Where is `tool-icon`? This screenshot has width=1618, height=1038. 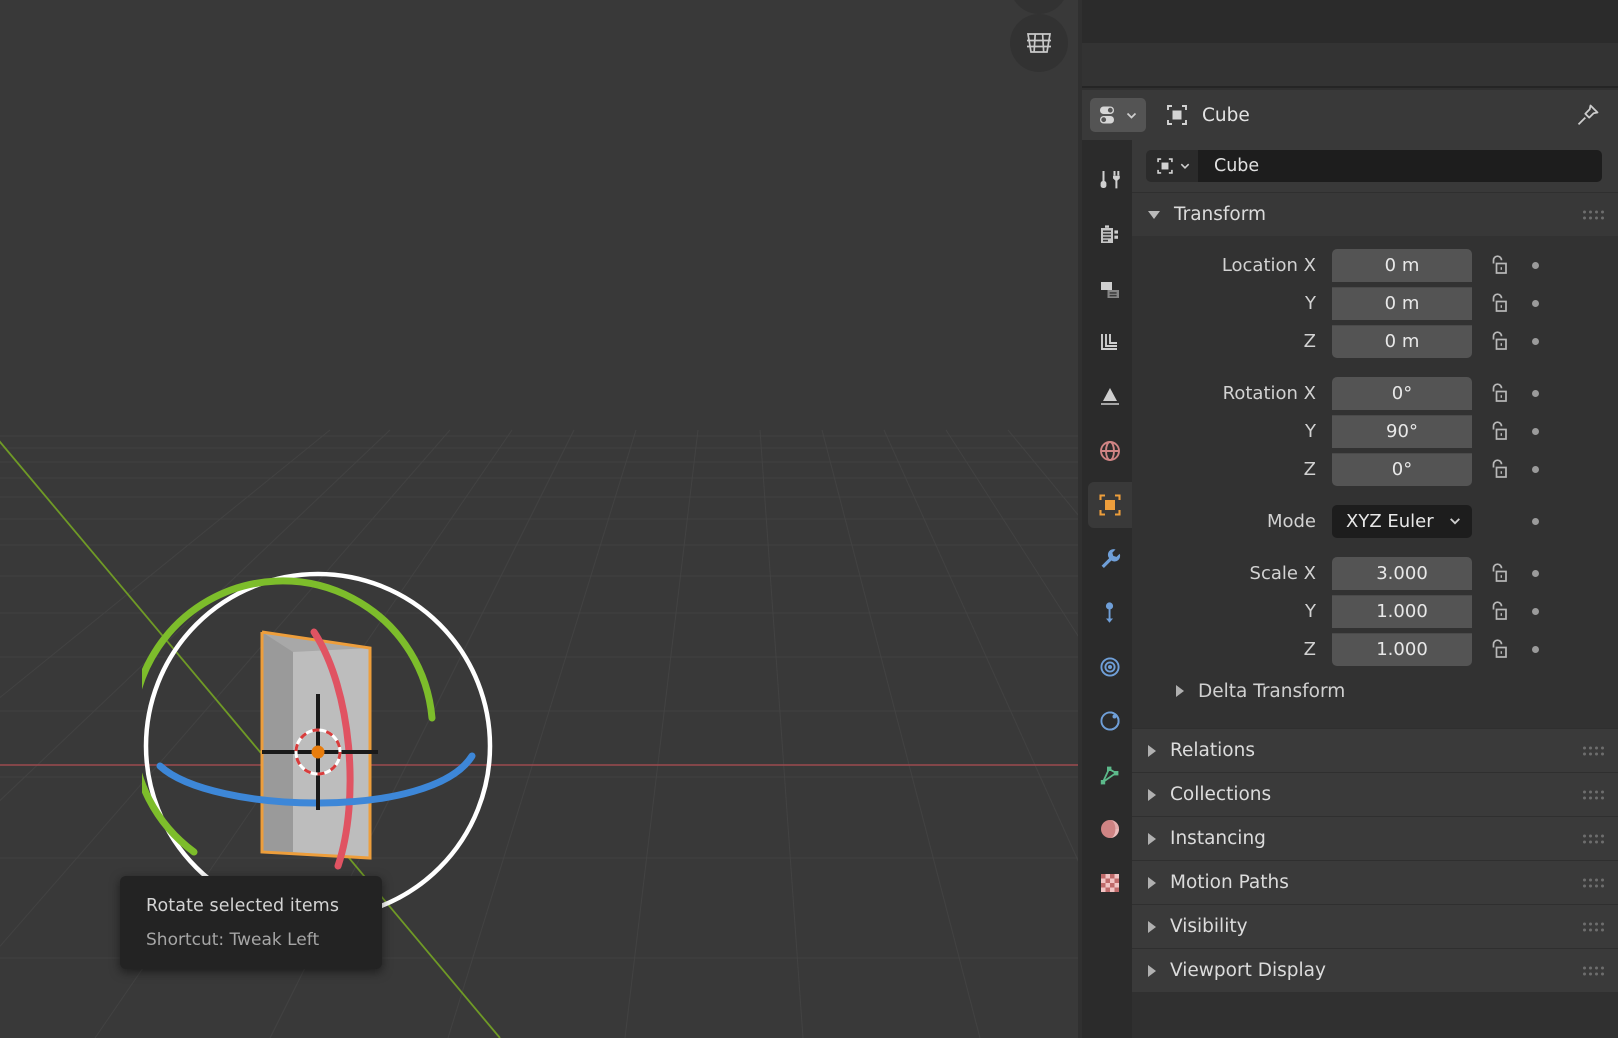
tool-icon is located at coordinates (1110, 180).